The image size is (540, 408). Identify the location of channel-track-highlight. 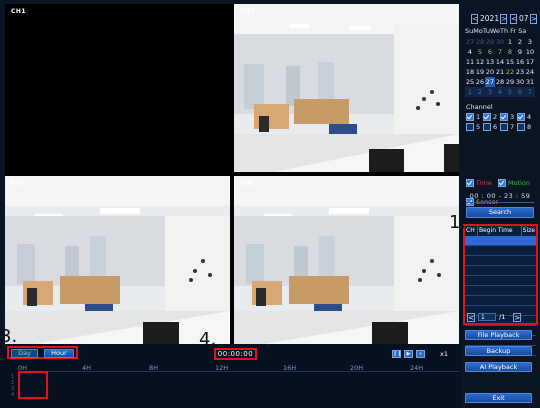
(33, 385).